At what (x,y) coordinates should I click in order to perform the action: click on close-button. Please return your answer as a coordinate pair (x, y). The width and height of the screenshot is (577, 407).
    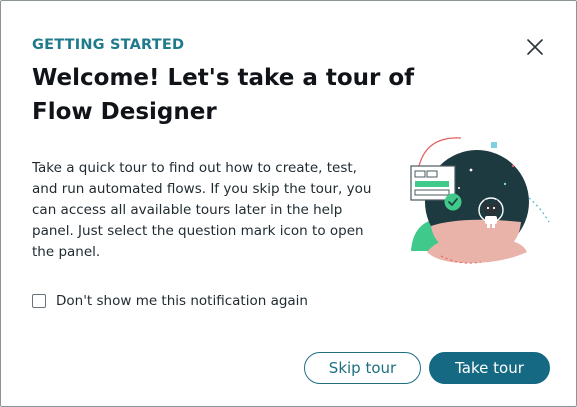
    Looking at the image, I should click on (535, 47).